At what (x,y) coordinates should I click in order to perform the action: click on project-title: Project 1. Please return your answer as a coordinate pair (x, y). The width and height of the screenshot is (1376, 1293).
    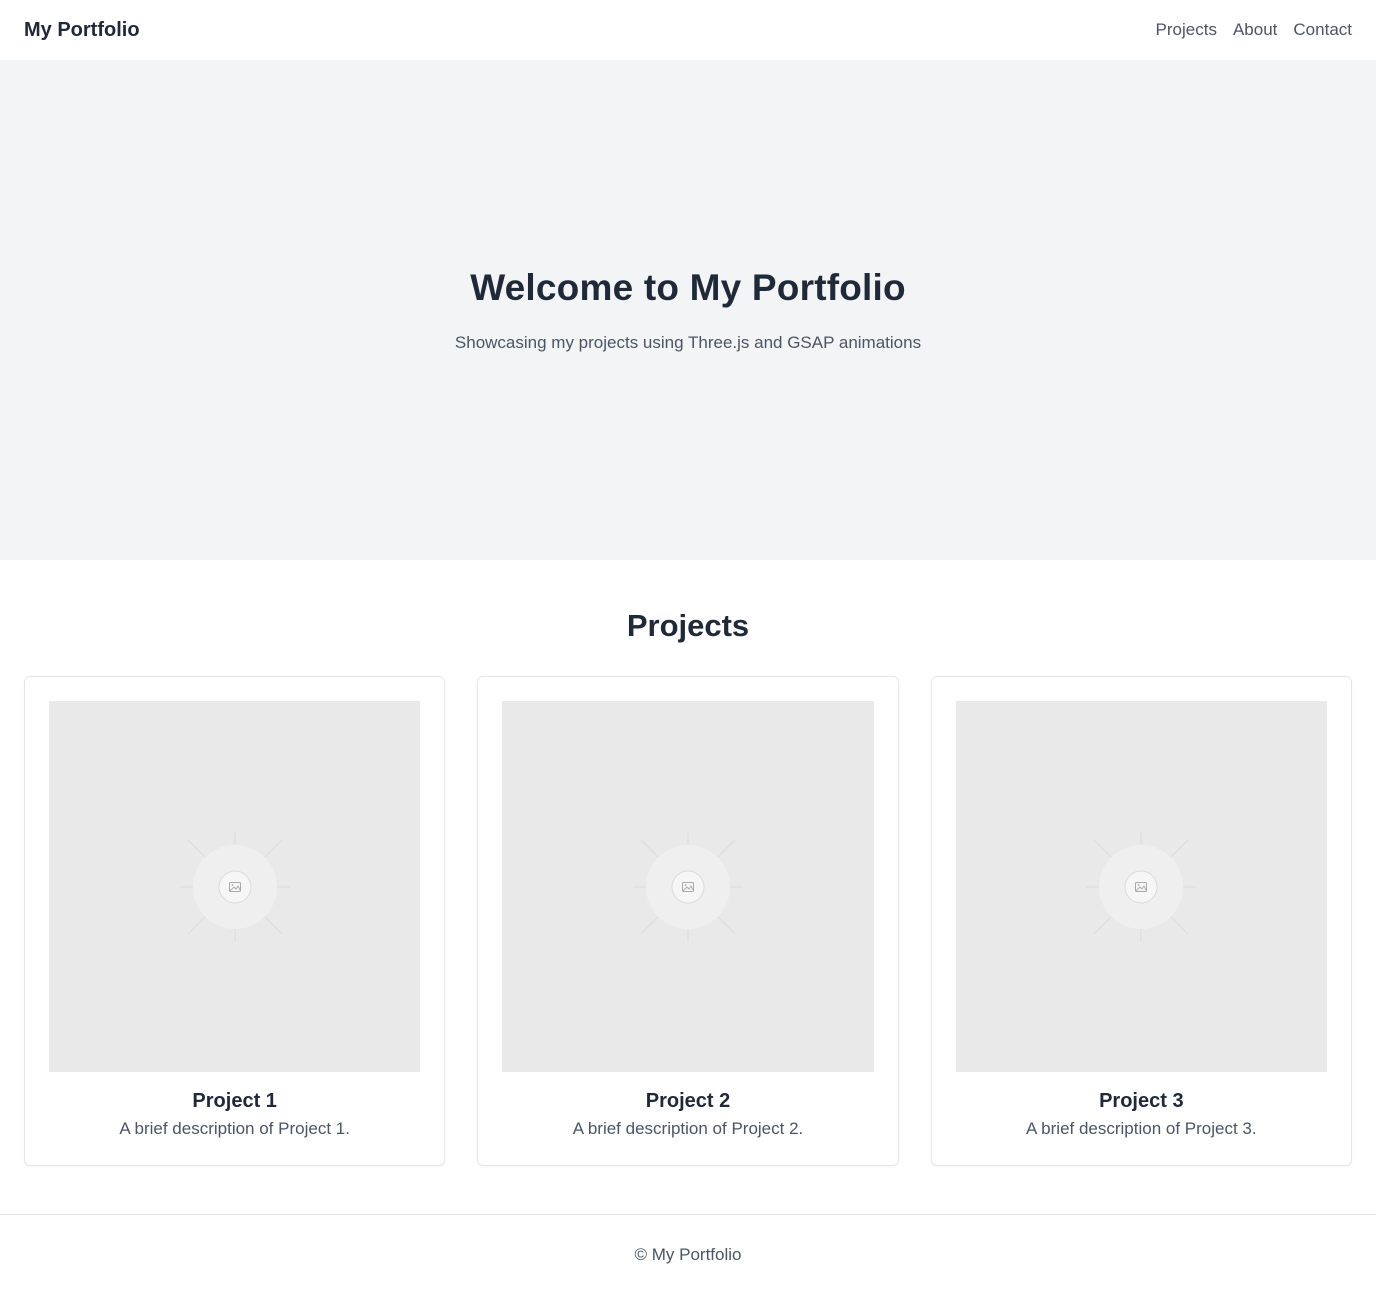
    Looking at the image, I should click on (234, 1101).